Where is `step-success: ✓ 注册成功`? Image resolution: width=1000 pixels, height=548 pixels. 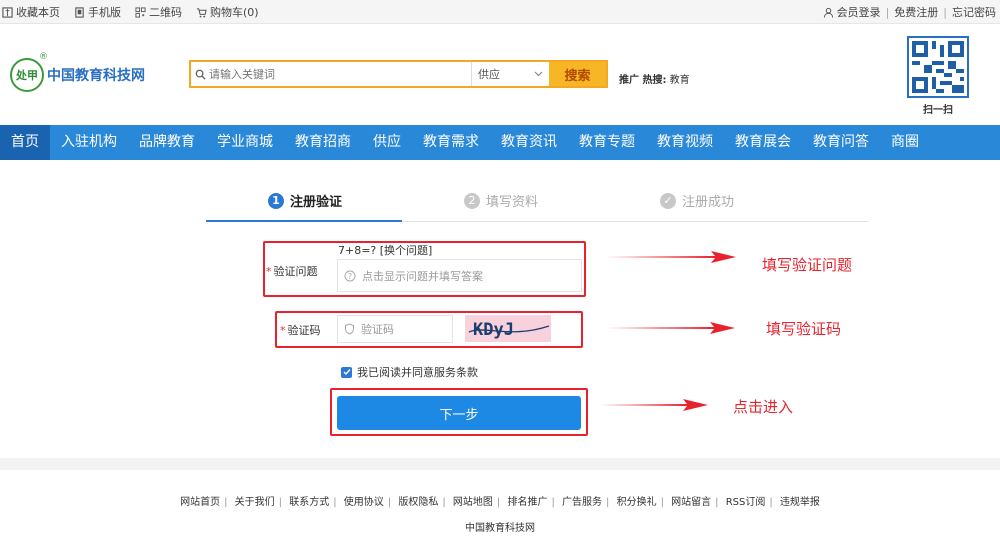 step-success: ✓ 注册成功 is located at coordinates (697, 200).